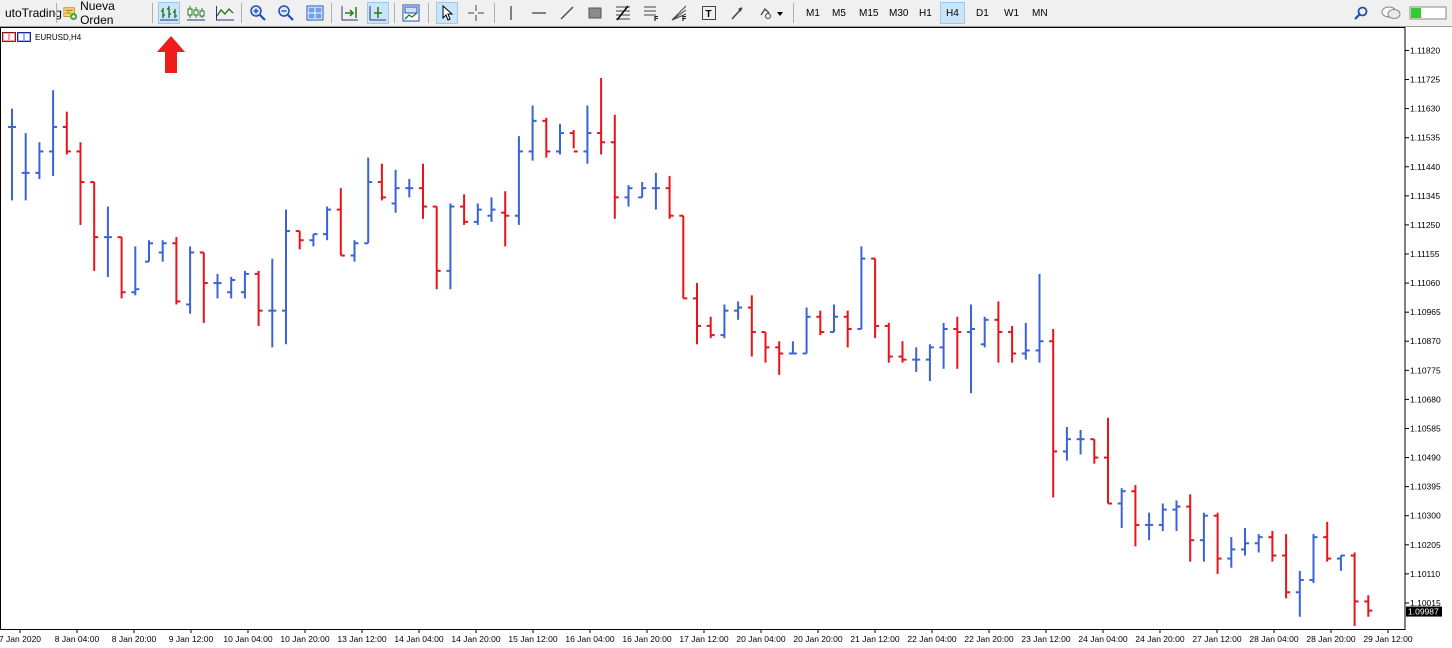 The width and height of the screenshot is (1452, 648). I want to click on trendline-button, so click(567, 13).